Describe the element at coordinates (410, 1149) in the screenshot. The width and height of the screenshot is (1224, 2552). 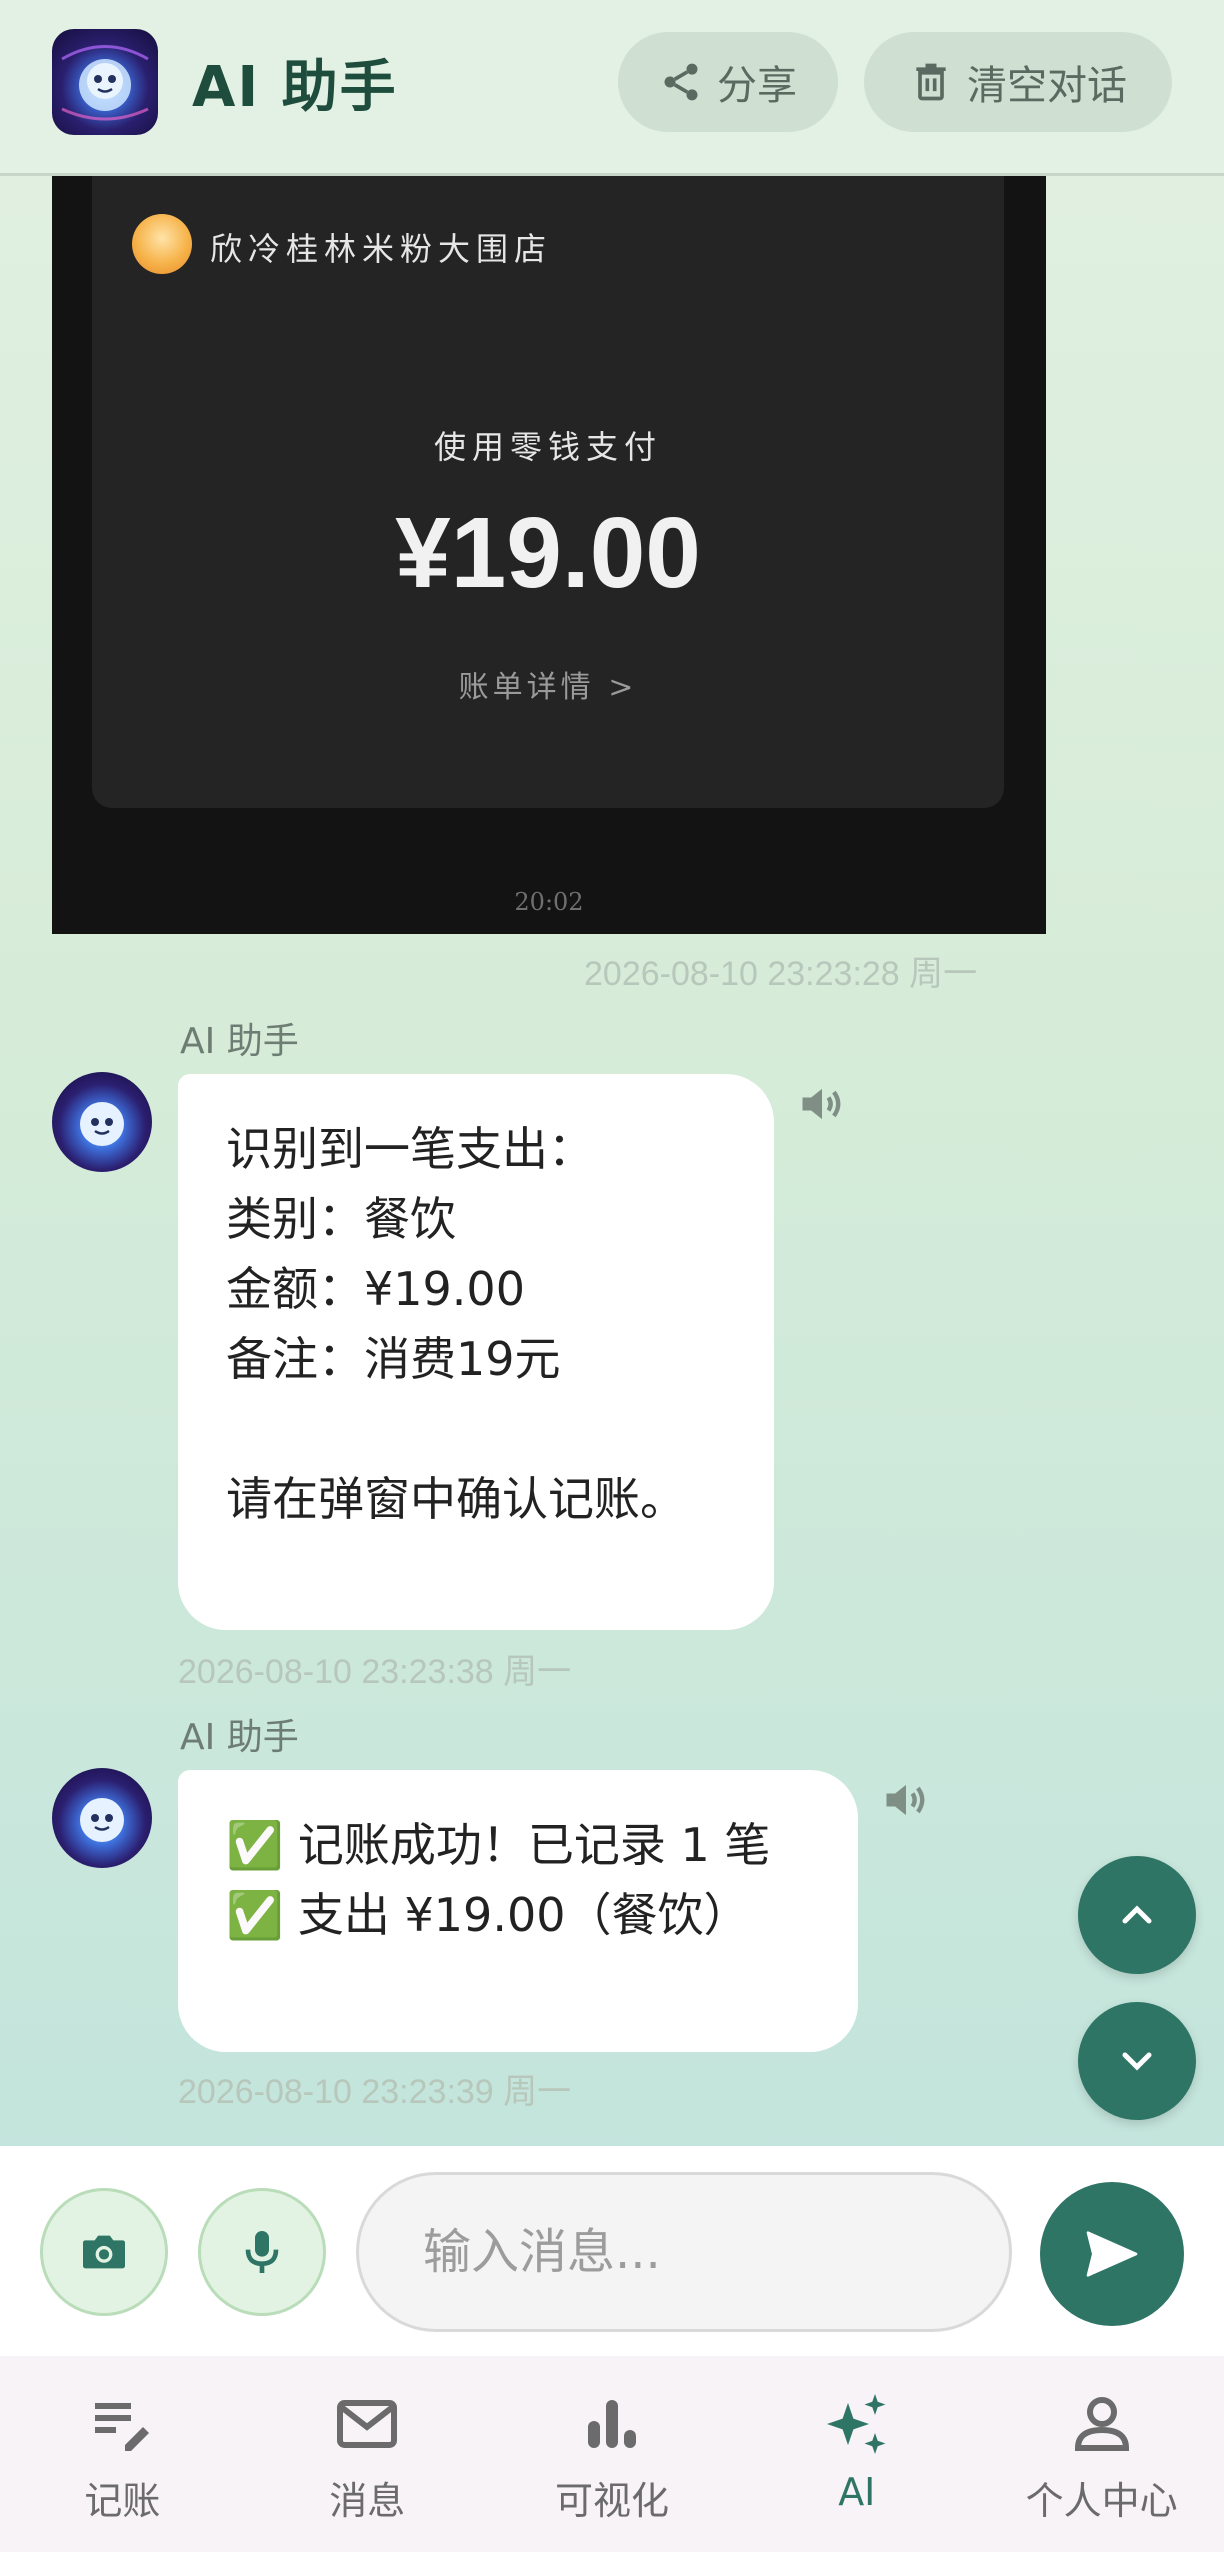
I see `message-line: 识别到一笔支出：` at that location.